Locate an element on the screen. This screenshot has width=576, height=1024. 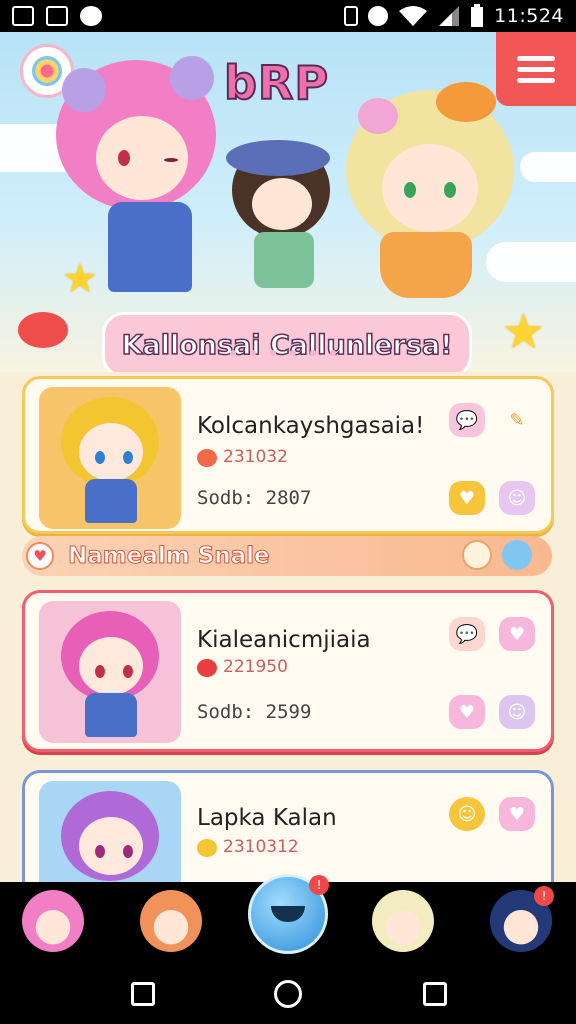
smiley-icon is located at coordinates (207, 848).